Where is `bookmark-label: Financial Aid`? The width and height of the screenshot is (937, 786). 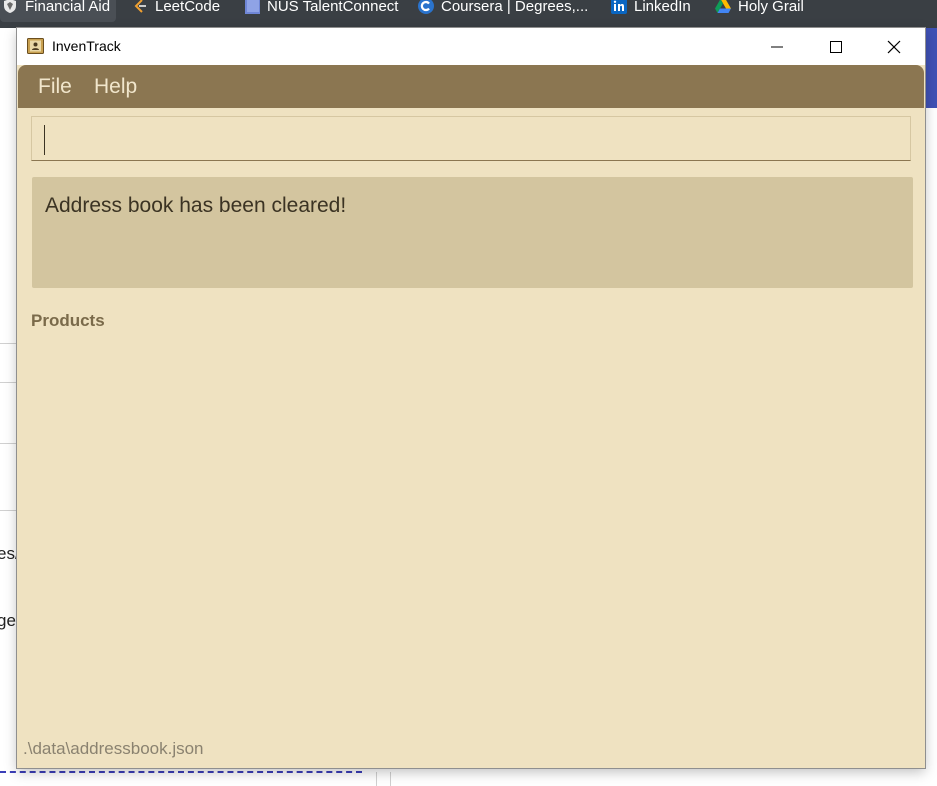 bookmark-label: Financial Aid is located at coordinates (68, 7).